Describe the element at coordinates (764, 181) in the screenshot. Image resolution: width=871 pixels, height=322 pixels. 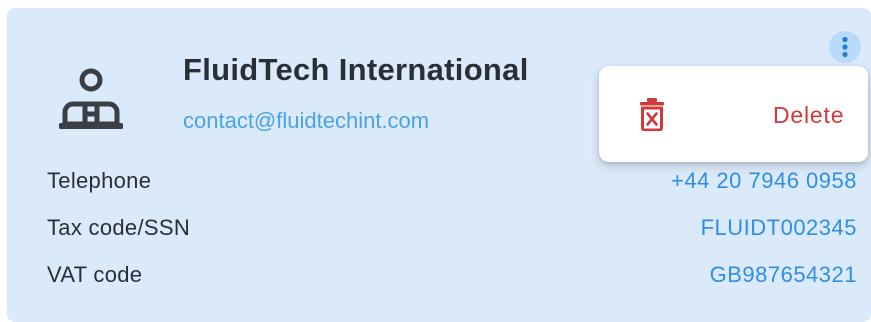
I see `telephone-value: +44 20 7946 0958` at that location.